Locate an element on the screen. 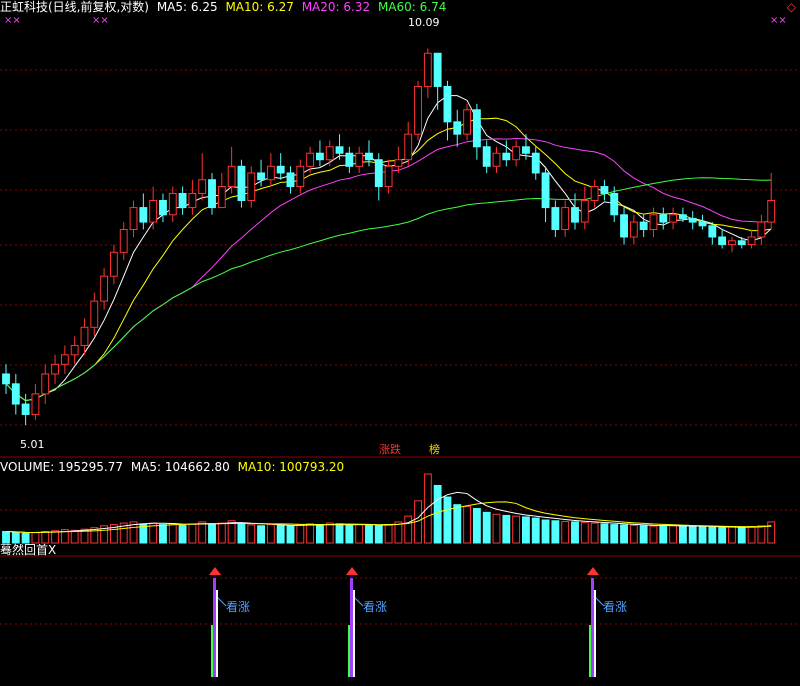  volume-value: VOLUME: 195295.77 is located at coordinates (61, 467).